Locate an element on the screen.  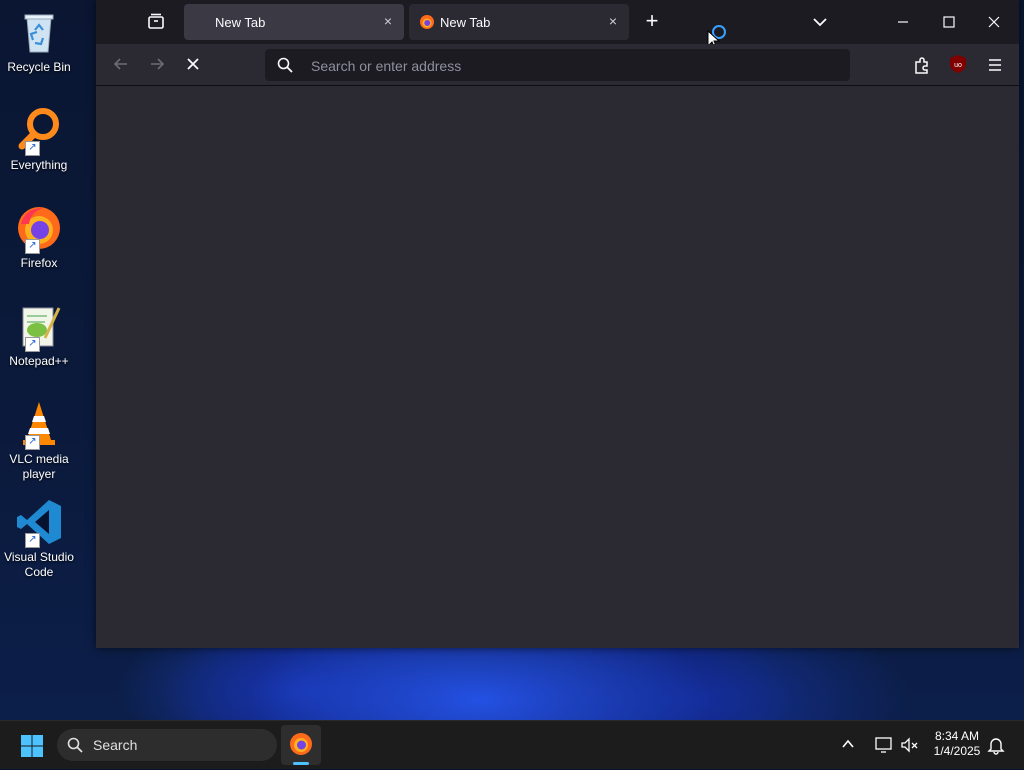
tab-strip: New Tab × New Tab × + is located at coordinates (557, 25).